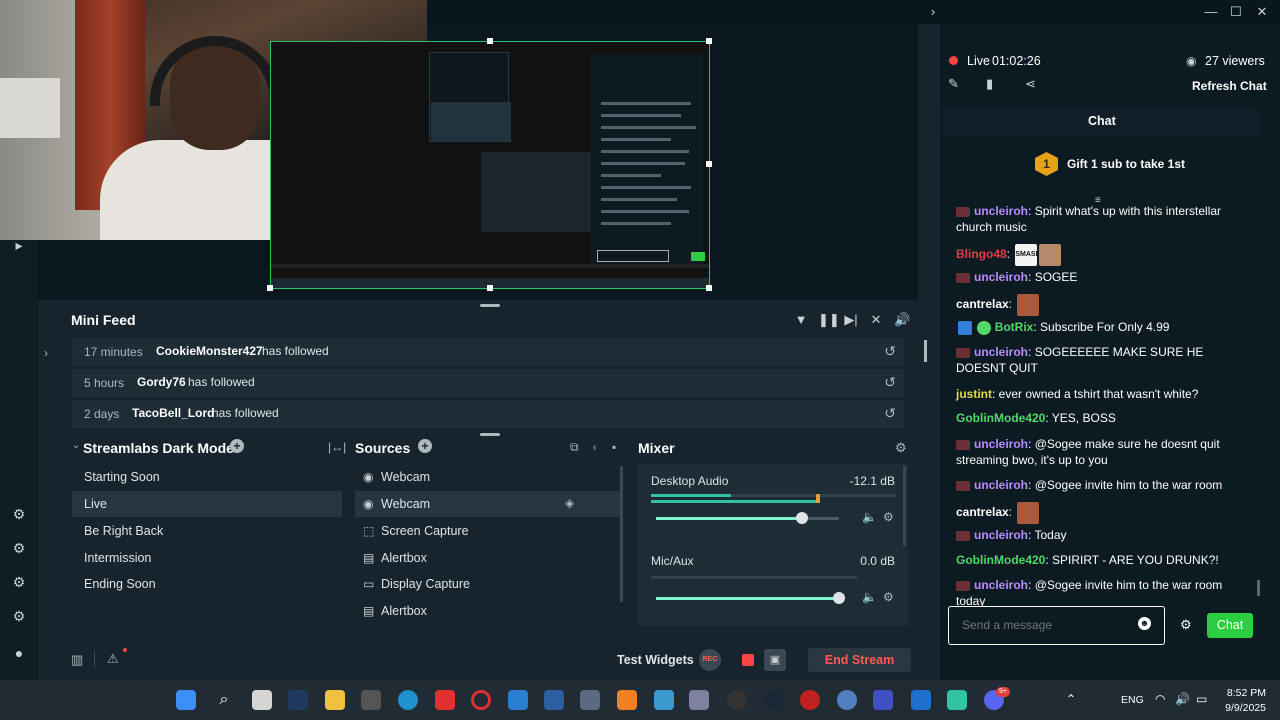 The width and height of the screenshot is (1280, 720). Describe the element at coordinates (569, 503) in the screenshot. I see `hidden-eye-icon: ◈` at that location.